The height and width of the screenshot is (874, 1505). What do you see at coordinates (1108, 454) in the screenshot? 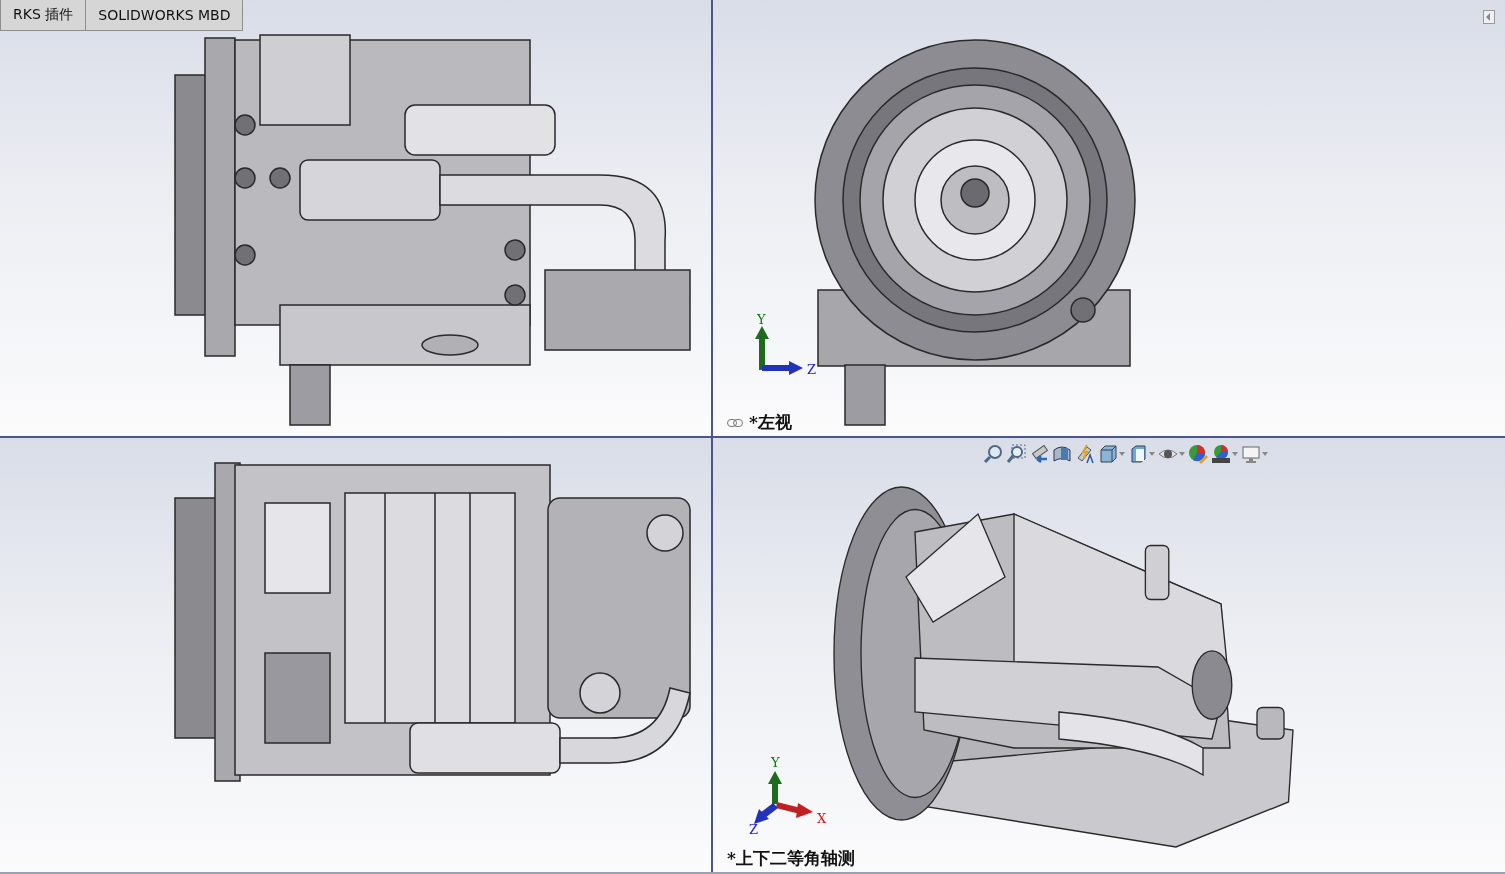
I see `cube-icon` at bounding box center [1108, 454].